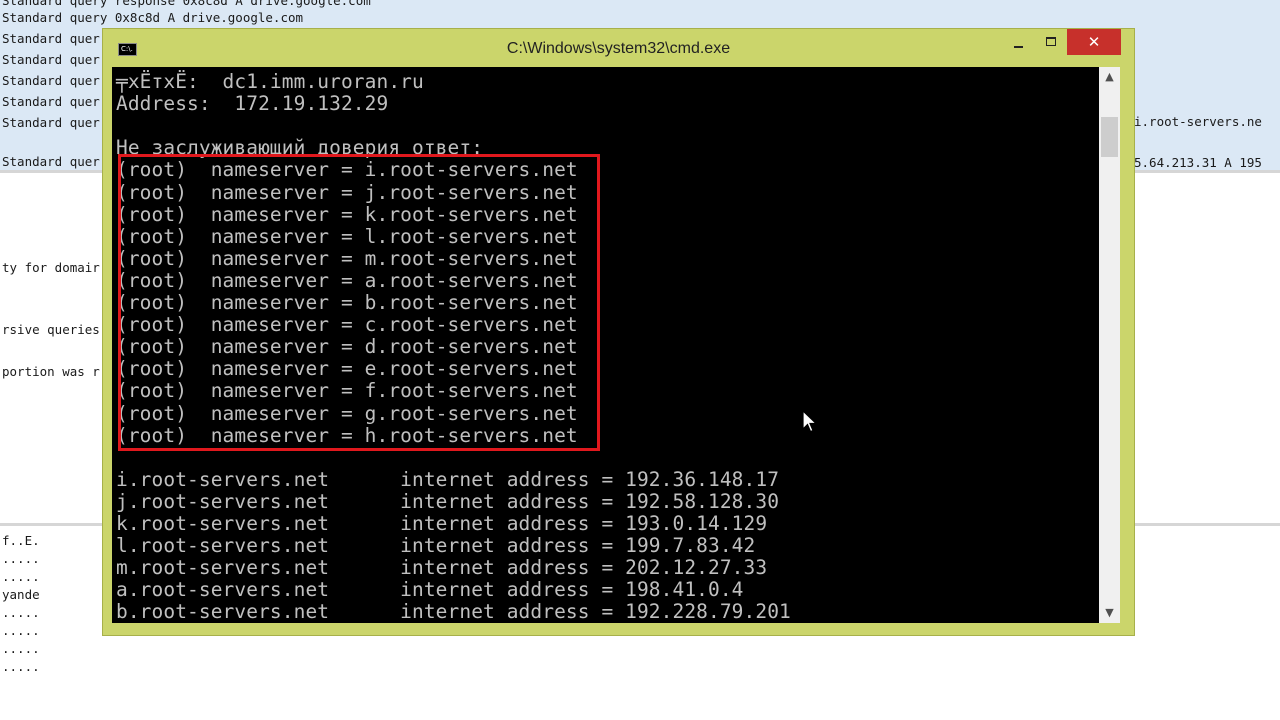  I want to click on maximize-button, so click(1051, 43).